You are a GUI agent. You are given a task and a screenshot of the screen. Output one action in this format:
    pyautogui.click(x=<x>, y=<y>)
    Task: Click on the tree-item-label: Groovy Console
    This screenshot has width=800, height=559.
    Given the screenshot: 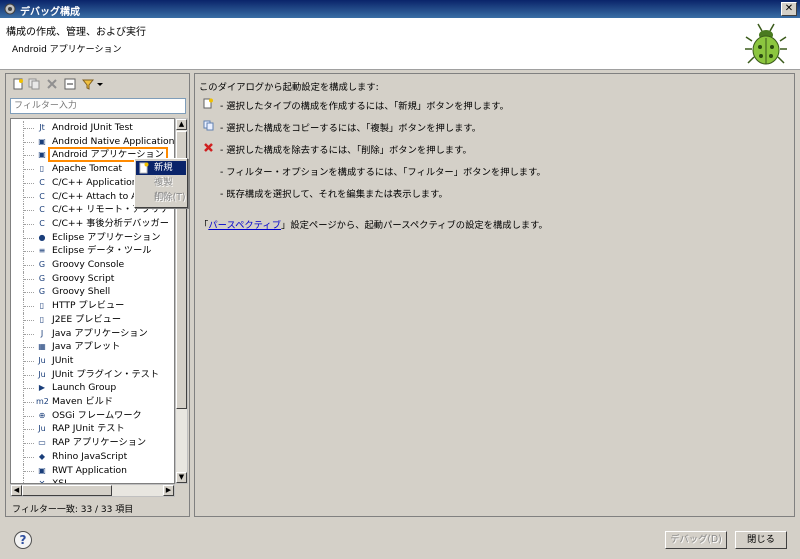 What is the action you would take?
    pyautogui.click(x=88, y=264)
    